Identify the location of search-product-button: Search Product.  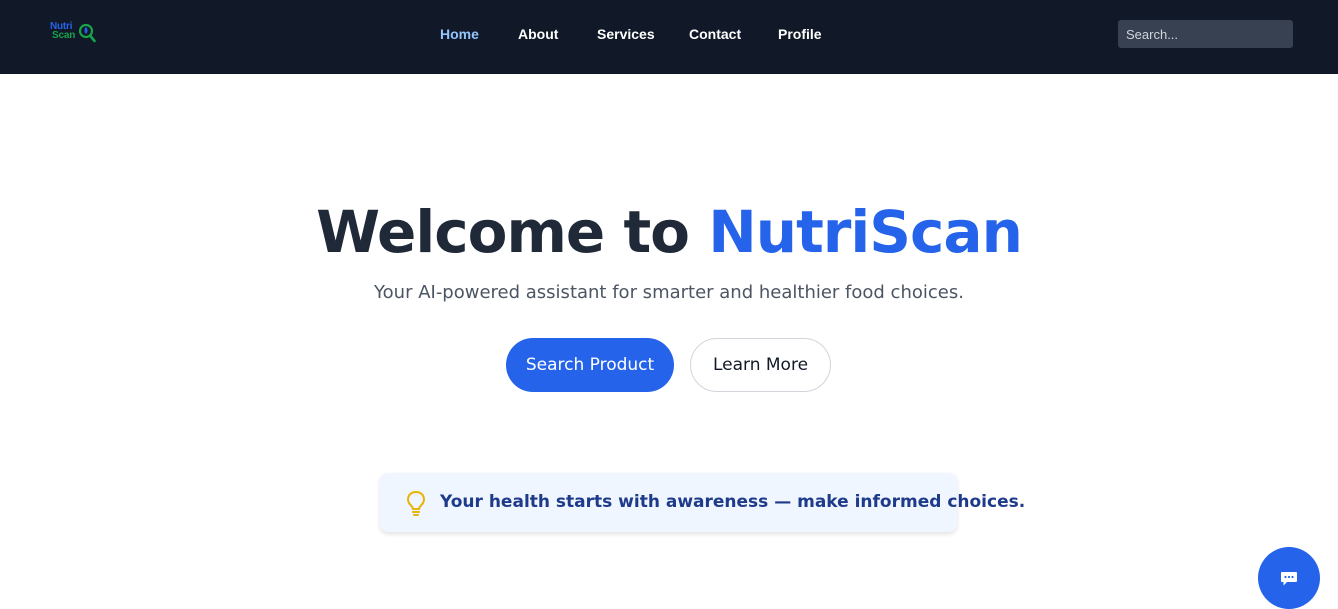
(590, 365).